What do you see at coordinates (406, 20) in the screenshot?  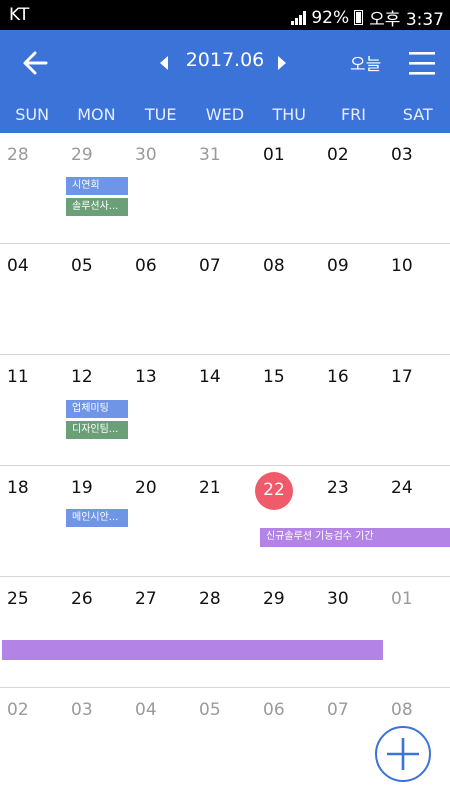 I see `clock: 오후 3:37` at bounding box center [406, 20].